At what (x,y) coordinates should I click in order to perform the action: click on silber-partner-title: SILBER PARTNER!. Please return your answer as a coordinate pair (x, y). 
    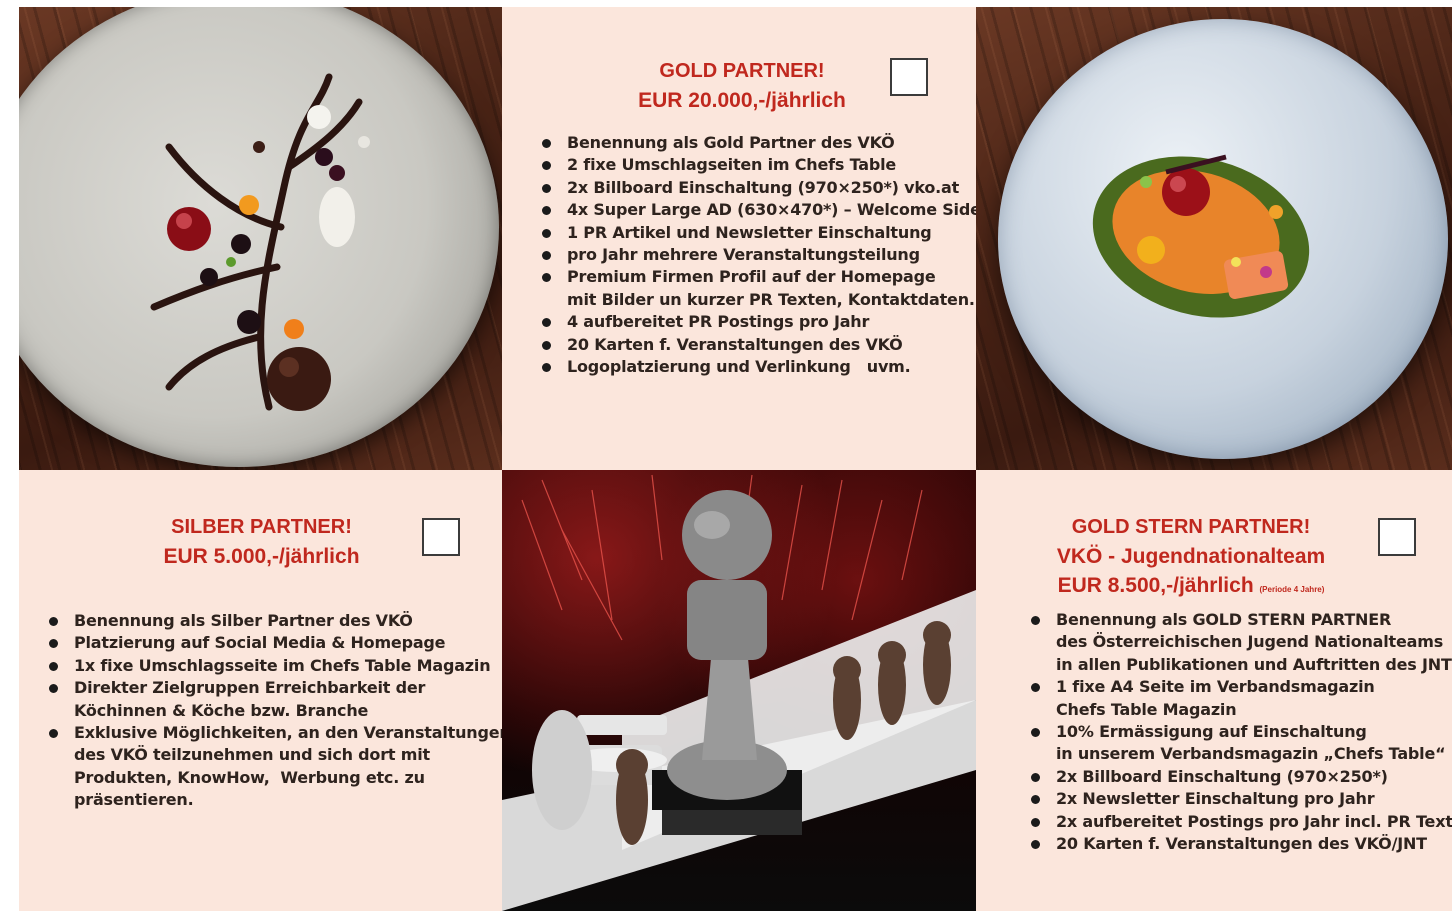
    Looking at the image, I should click on (261, 527).